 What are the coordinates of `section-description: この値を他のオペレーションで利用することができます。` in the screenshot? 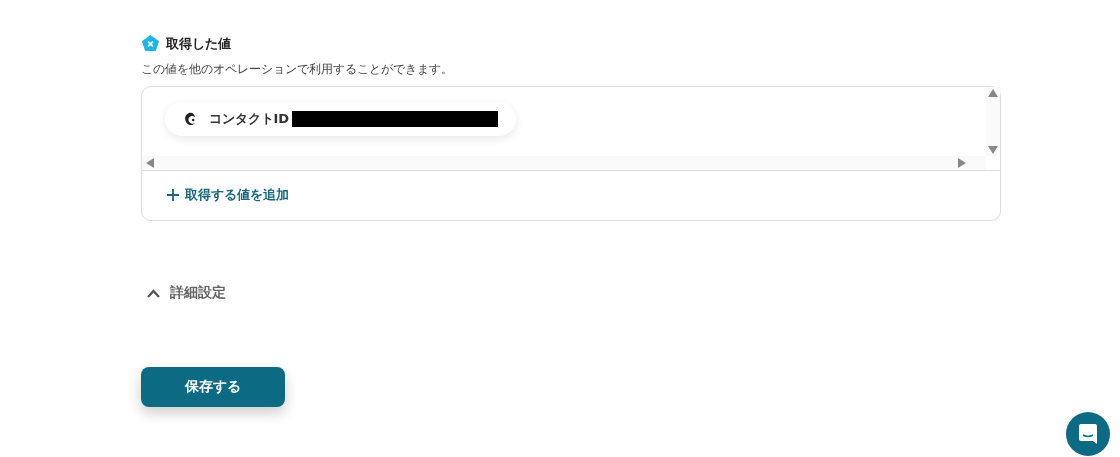 It's located at (297, 69).